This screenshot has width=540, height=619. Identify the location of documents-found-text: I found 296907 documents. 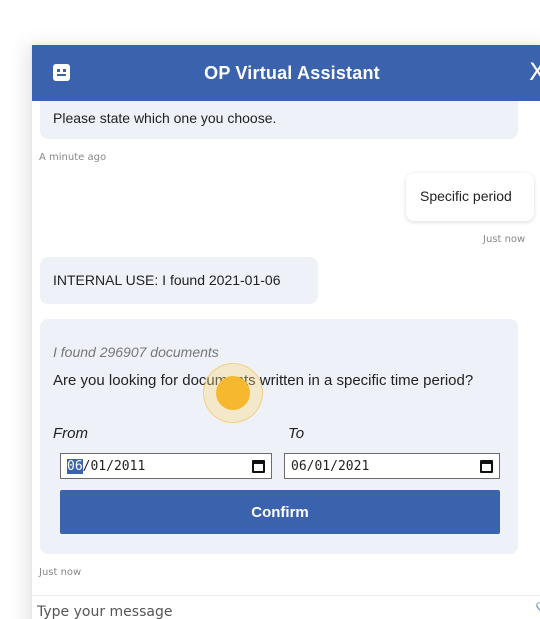
(136, 352).